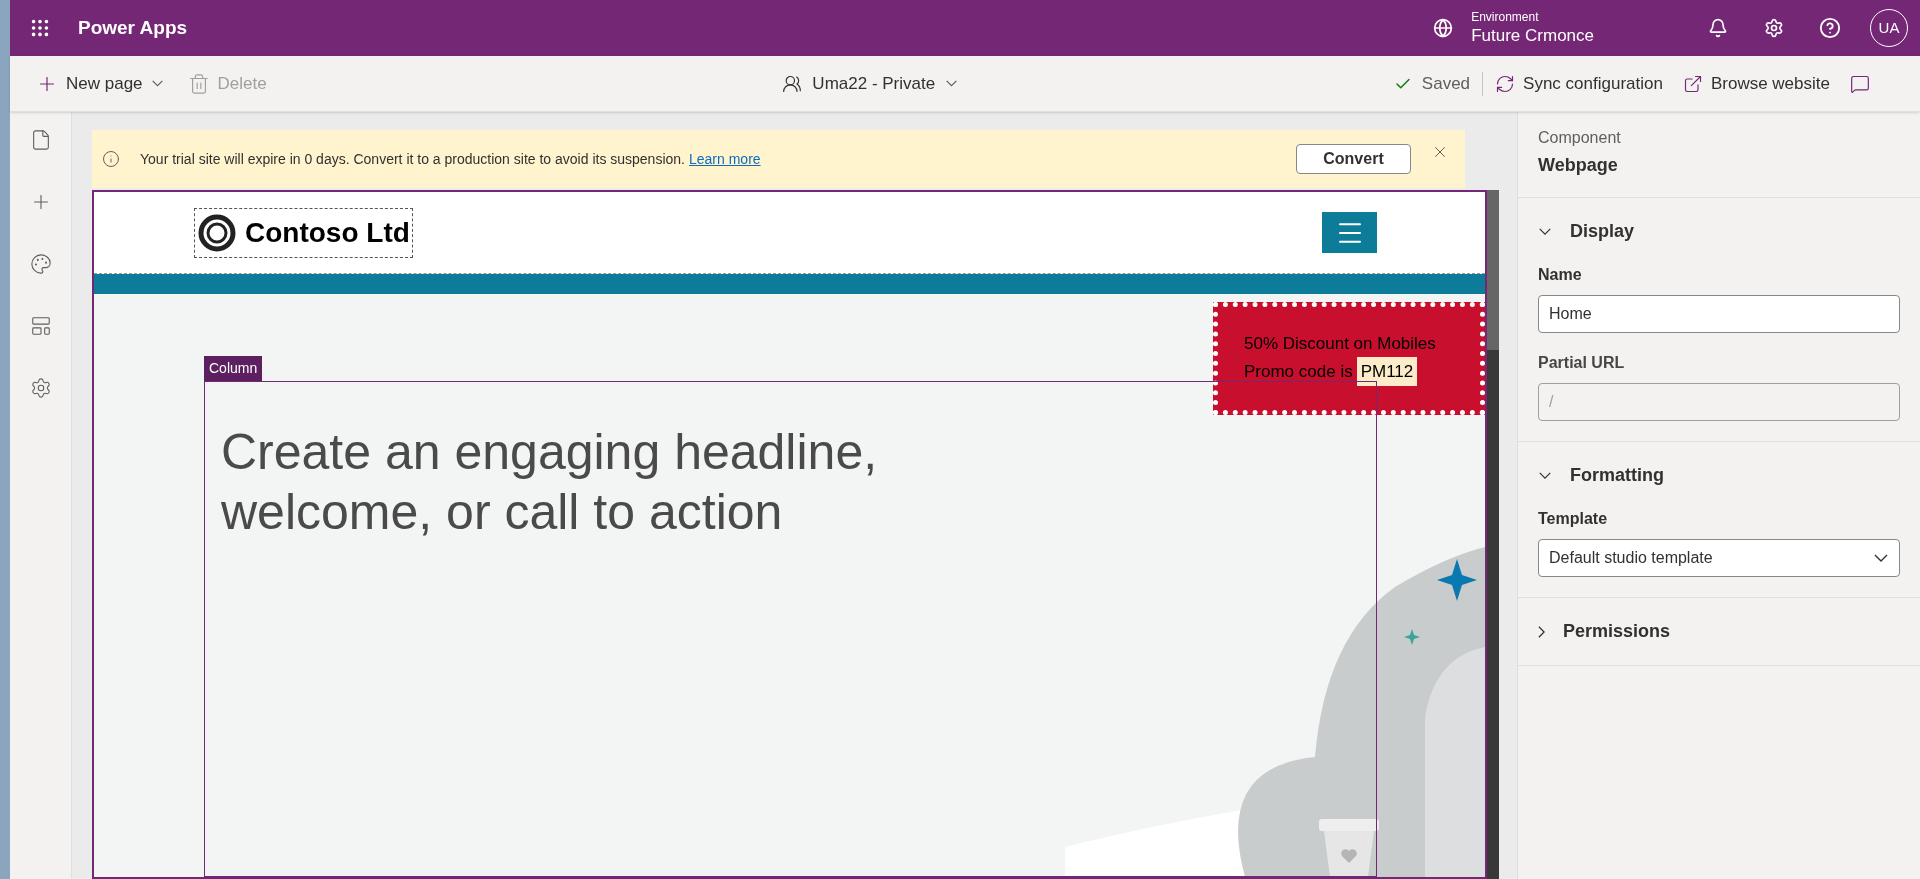 This screenshot has height=879, width=1920. I want to click on layout-icon, so click(40, 326).